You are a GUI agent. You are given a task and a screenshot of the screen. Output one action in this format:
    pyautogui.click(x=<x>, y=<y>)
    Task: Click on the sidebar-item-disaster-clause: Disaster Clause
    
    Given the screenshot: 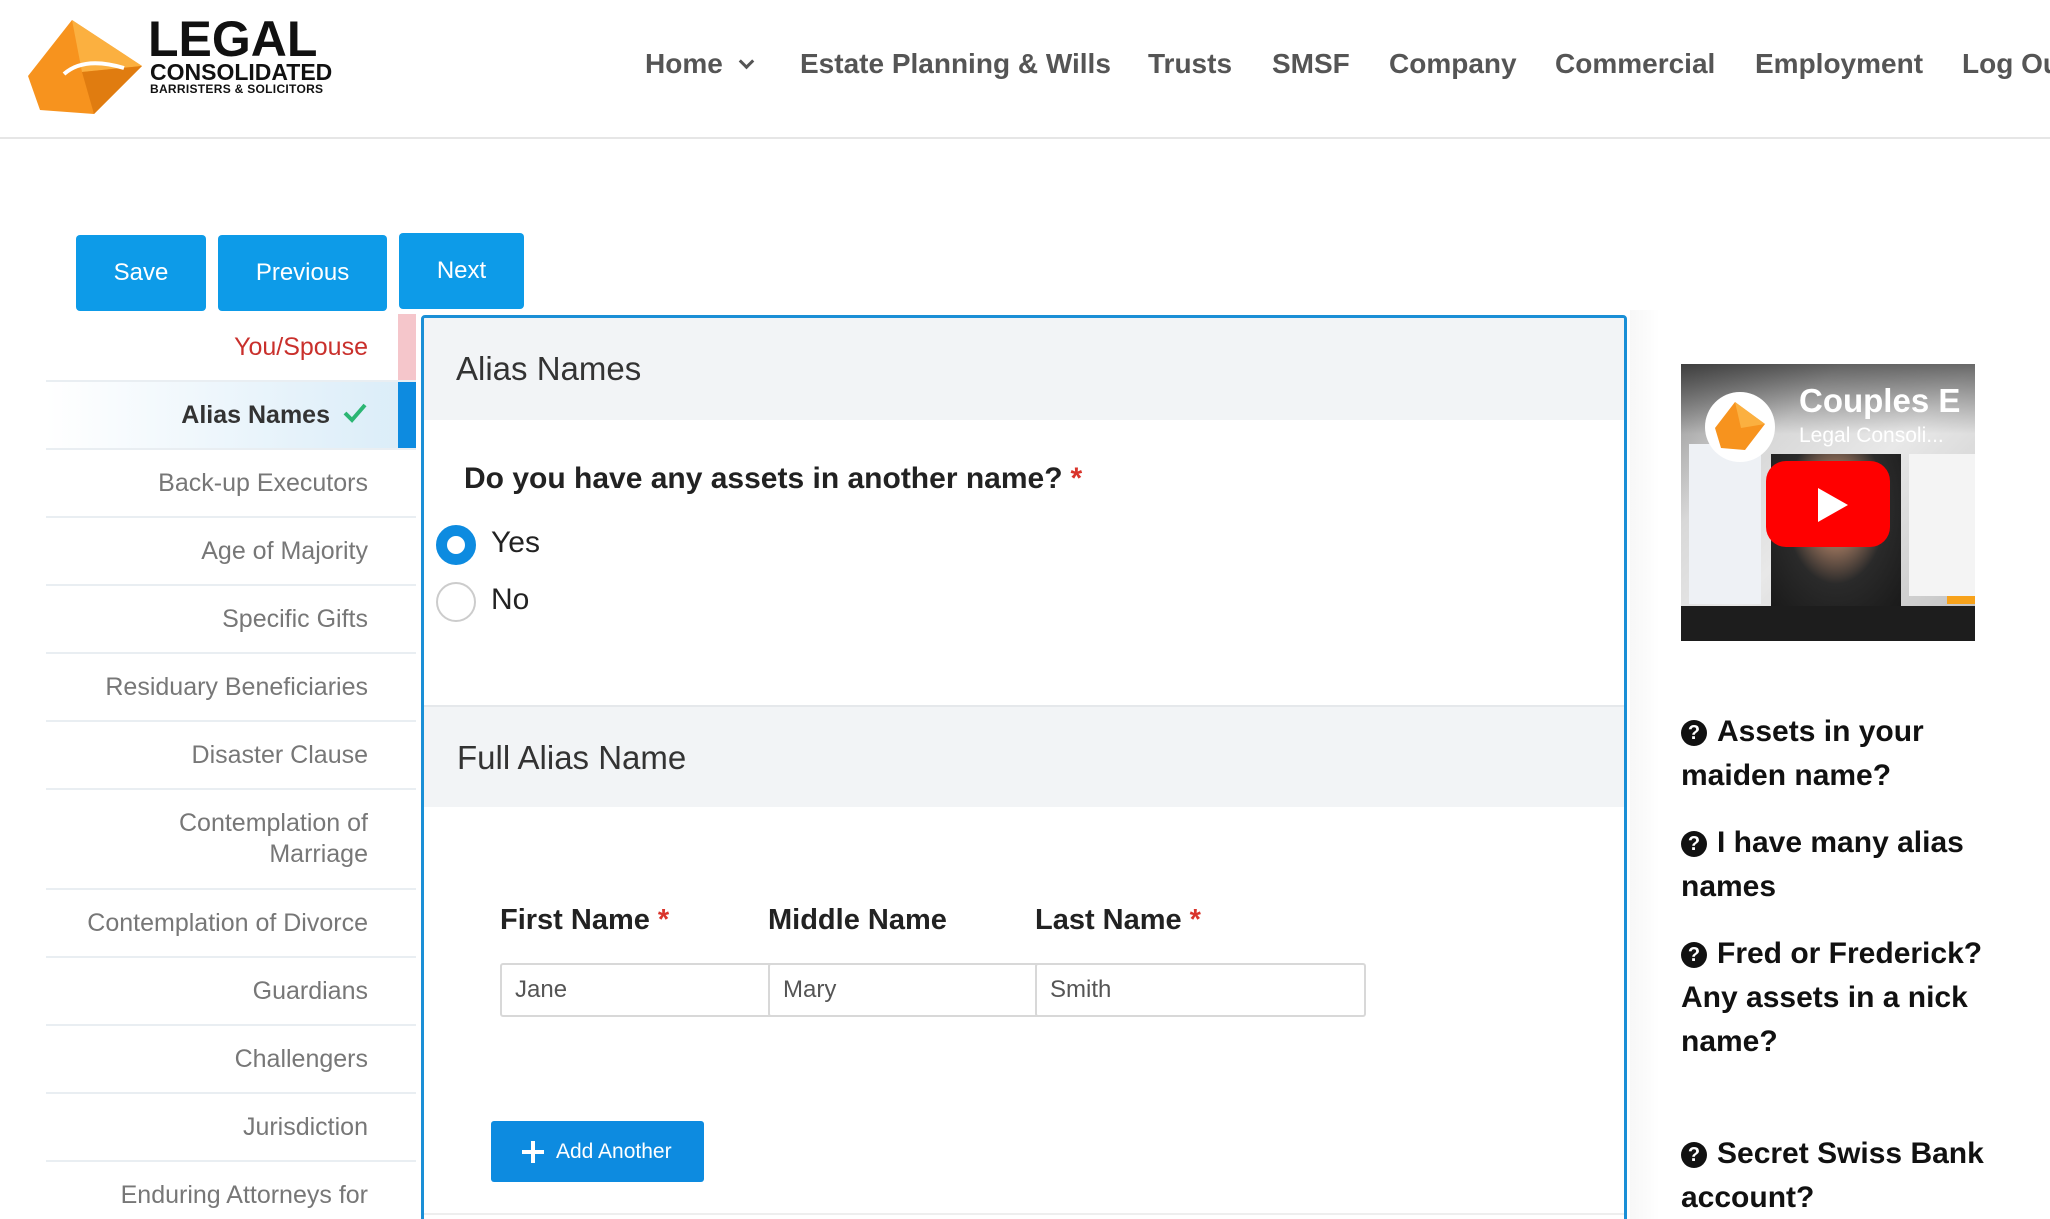 What is the action you would take?
    pyautogui.click(x=231, y=756)
    